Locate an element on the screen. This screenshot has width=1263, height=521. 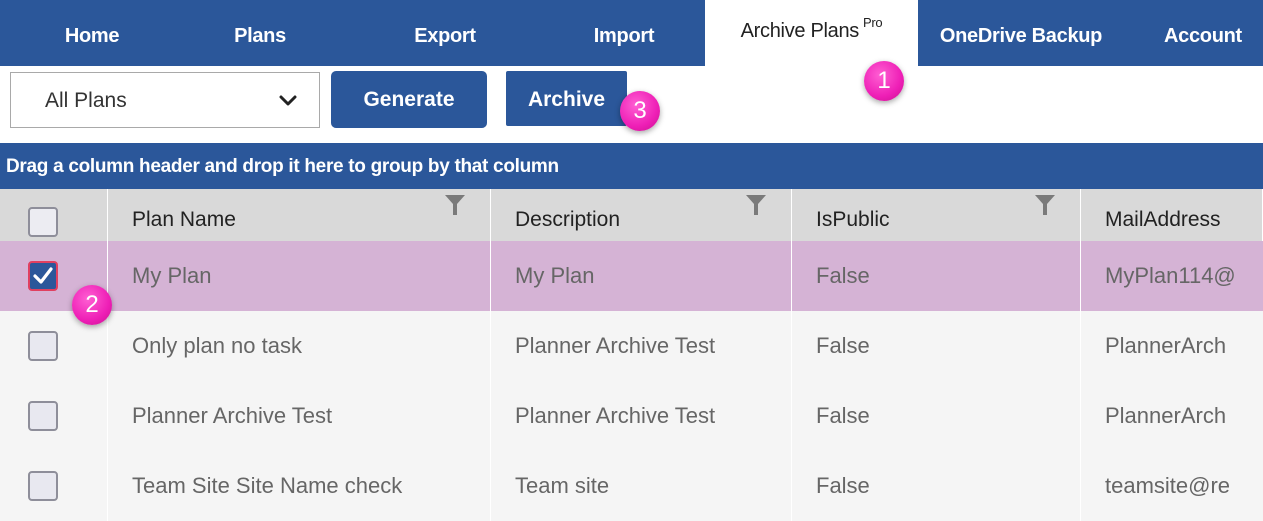
cell-plan-name: Team Site Site Name check is located at coordinates (299, 486).